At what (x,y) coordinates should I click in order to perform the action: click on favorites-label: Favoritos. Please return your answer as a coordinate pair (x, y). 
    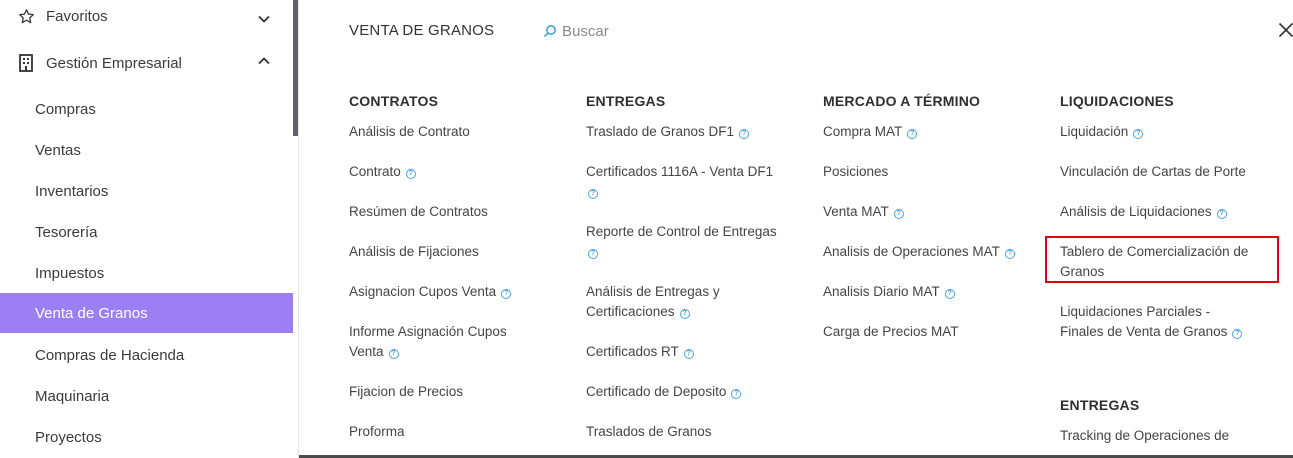
    Looking at the image, I should click on (77, 16).